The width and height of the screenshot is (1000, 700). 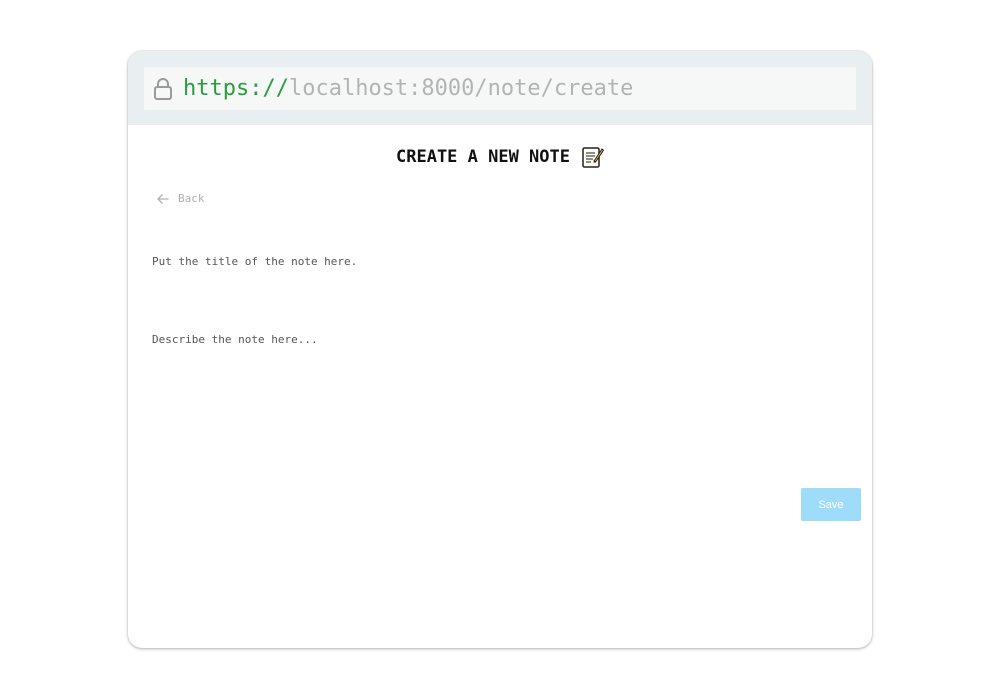 I want to click on url-text: https://localhost:8000/note/create, so click(x=408, y=88).